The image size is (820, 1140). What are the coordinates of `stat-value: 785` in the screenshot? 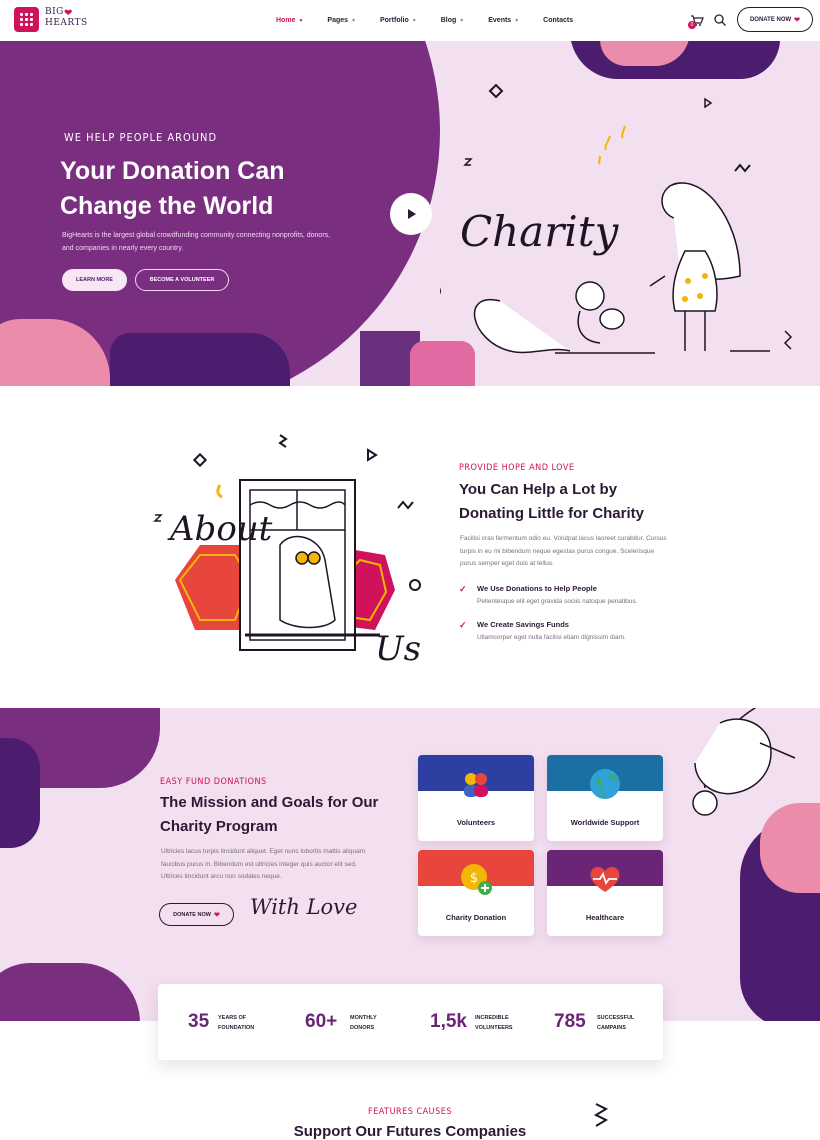 It's located at (570, 1021).